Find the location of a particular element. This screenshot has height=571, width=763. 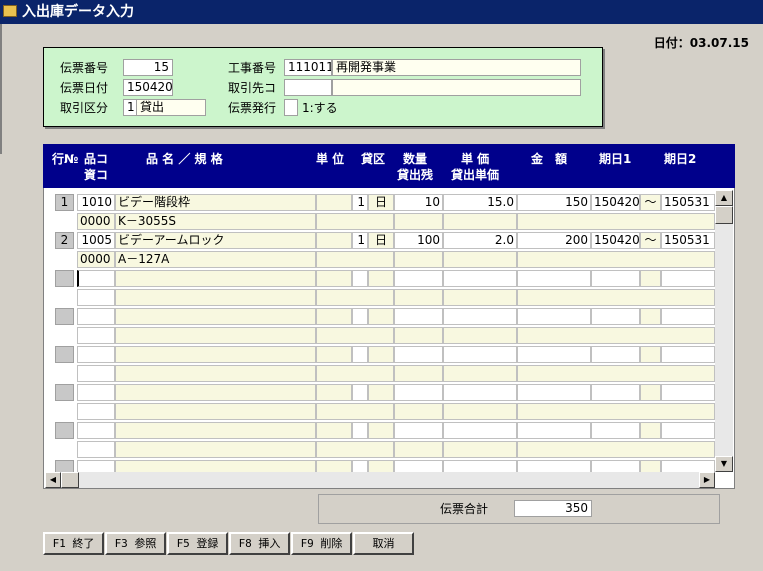

row-number: 1 is located at coordinates (64, 202).